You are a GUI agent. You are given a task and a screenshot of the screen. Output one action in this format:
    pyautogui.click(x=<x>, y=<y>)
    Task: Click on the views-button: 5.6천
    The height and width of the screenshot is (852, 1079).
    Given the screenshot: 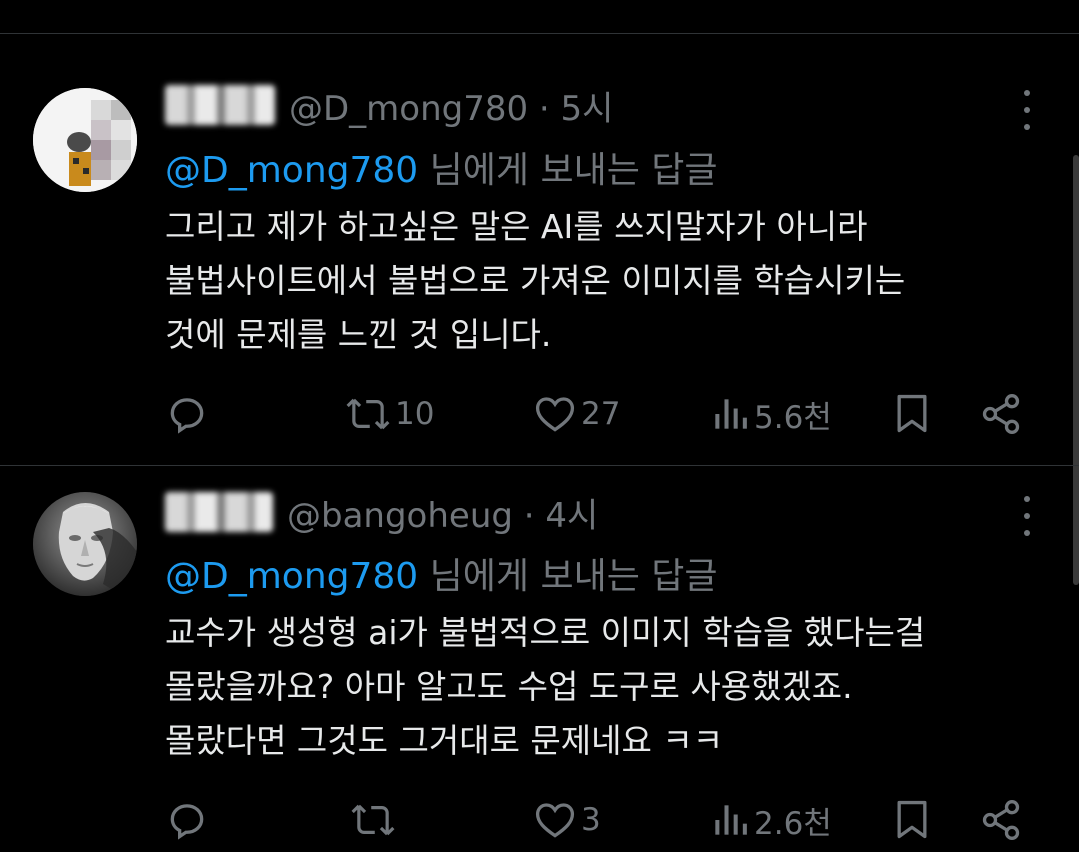 What is the action you would take?
    pyautogui.click(x=771, y=414)
    